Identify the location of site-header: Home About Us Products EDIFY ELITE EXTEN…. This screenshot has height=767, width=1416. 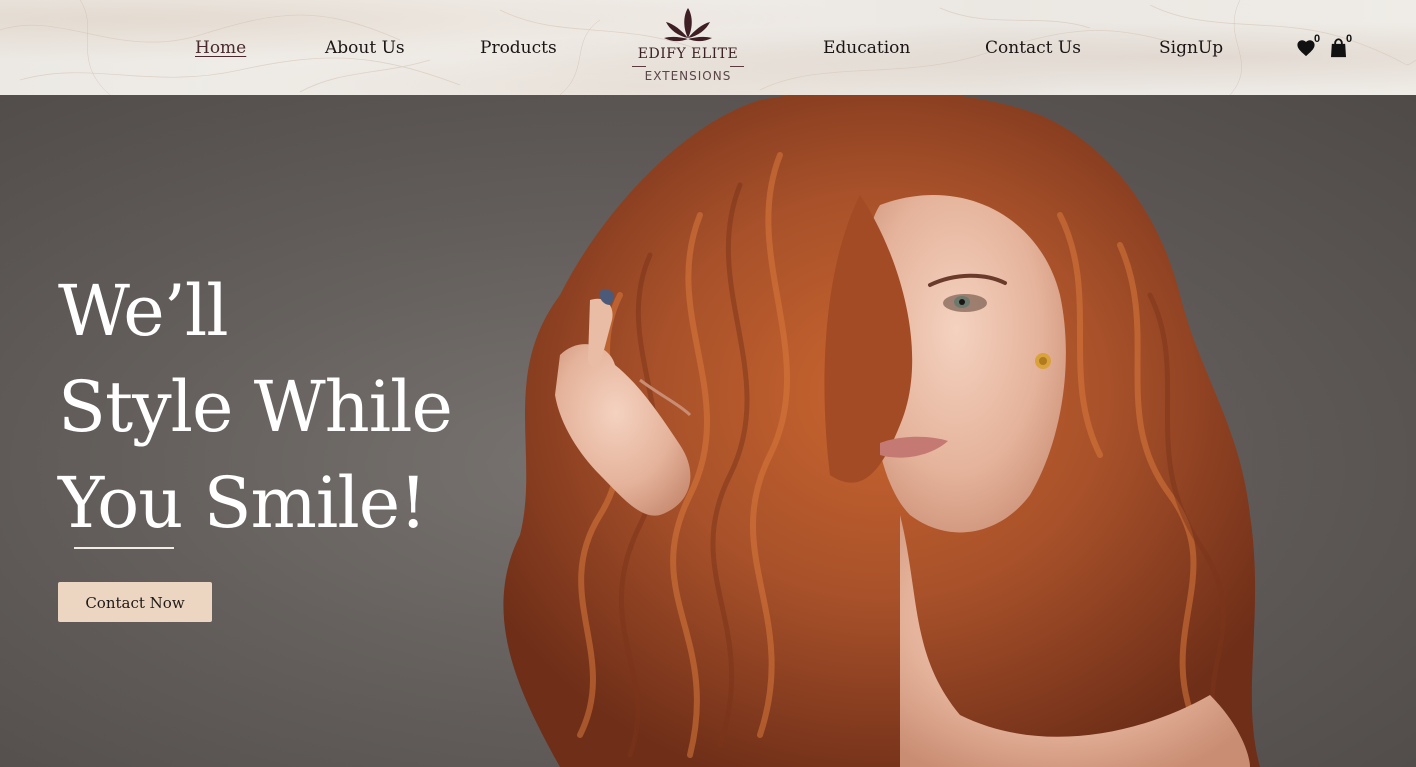
(708, 47).